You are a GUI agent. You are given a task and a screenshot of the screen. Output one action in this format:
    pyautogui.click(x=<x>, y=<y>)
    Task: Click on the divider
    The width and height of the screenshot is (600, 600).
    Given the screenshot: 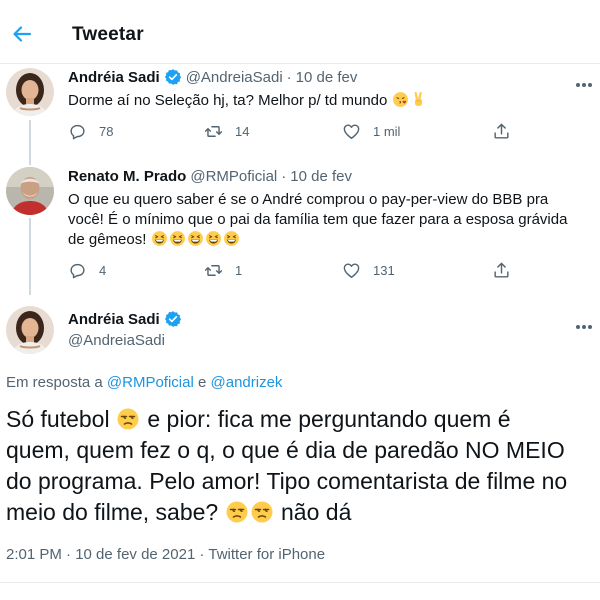 What is the action you would take?
    pyautogui.click(x=300, y=582)
    